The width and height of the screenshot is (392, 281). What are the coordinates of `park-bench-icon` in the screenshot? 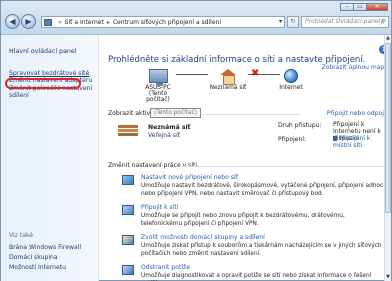 It's located at (128, 130).